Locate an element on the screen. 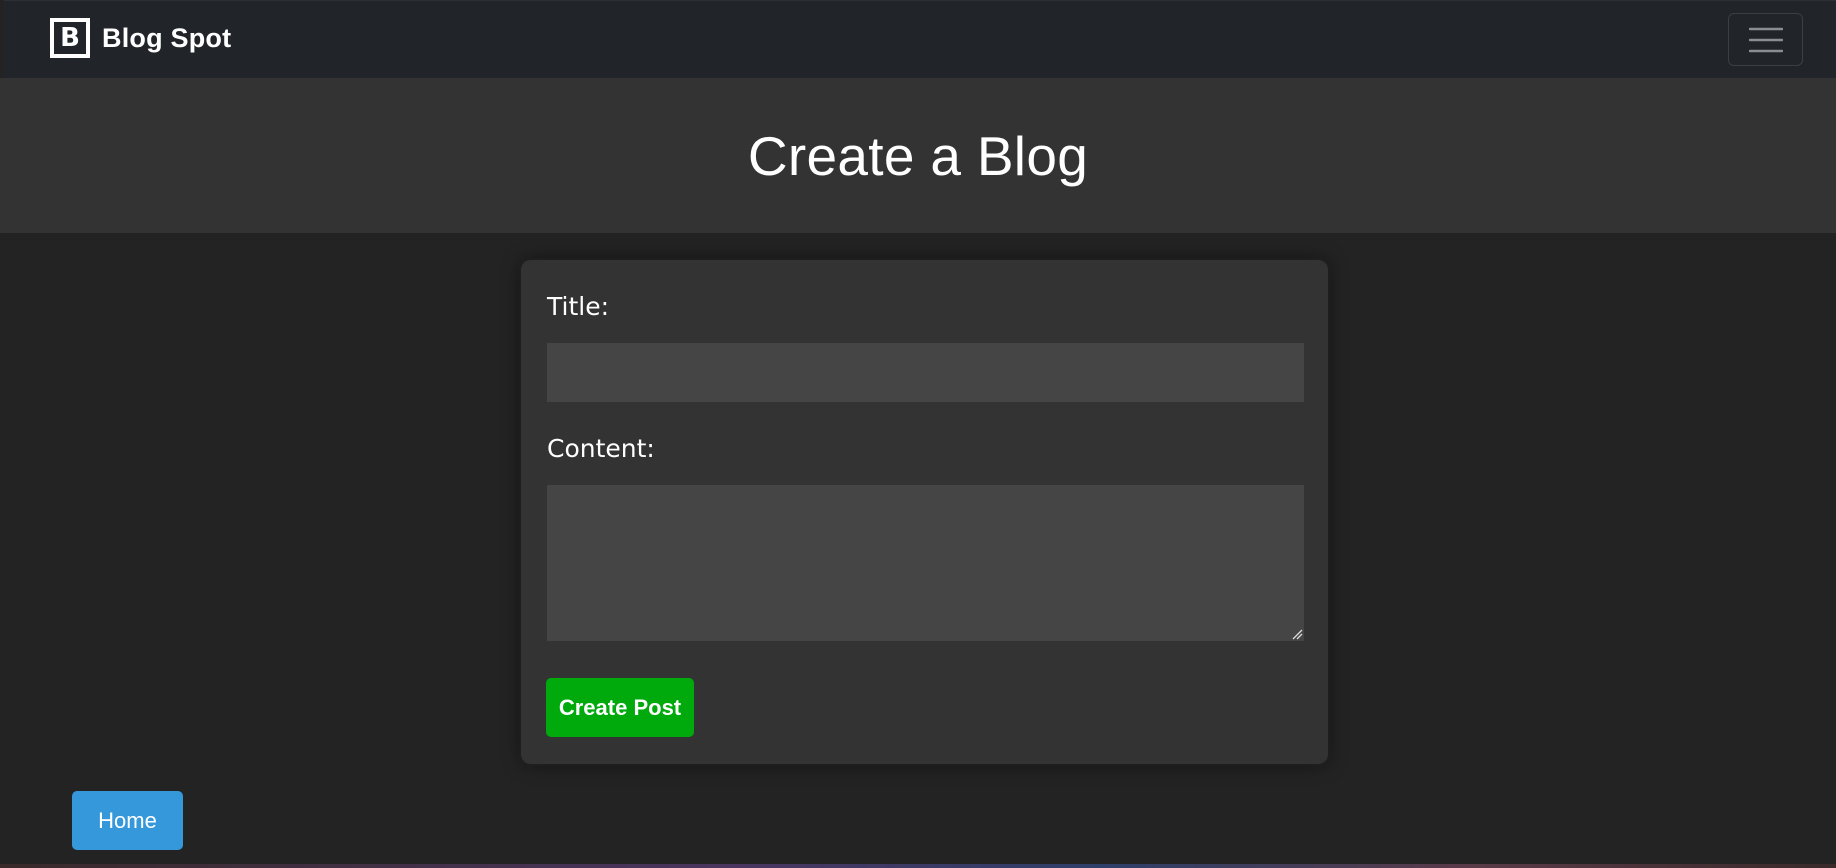 This screenshot has height=868, width=1836. content-textarea is located at coordinates (925, 563).